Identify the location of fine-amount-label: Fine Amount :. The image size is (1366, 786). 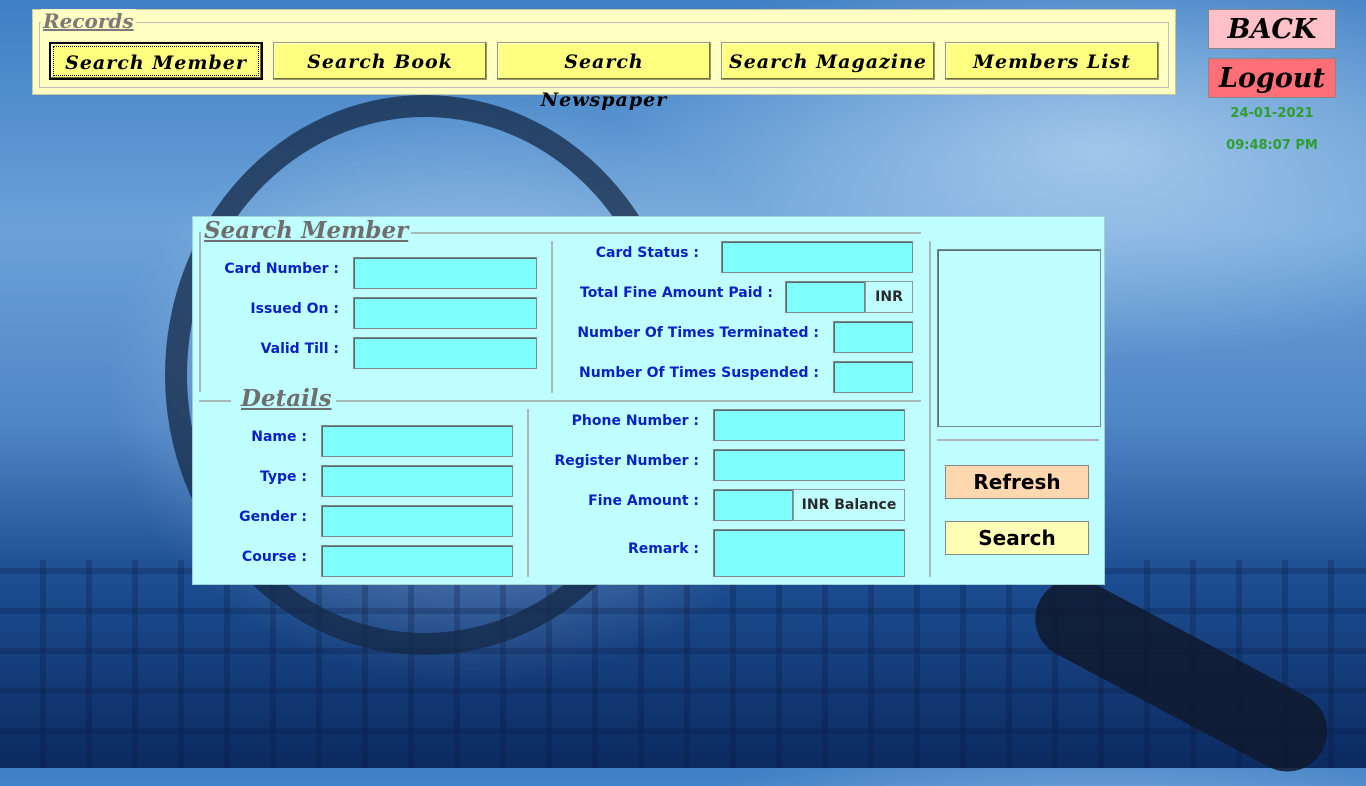
(643, 501).